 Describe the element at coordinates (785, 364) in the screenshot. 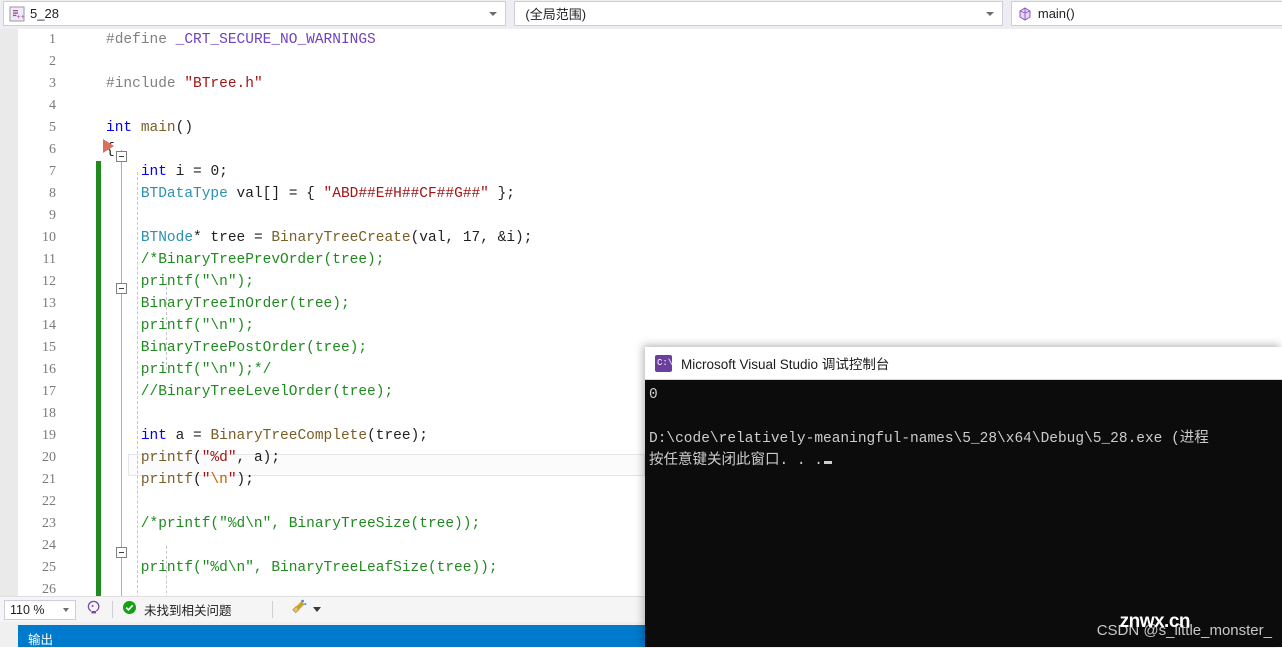

I see `console-title-text: Microsoft Visual Studio 调试控制台` at that location.